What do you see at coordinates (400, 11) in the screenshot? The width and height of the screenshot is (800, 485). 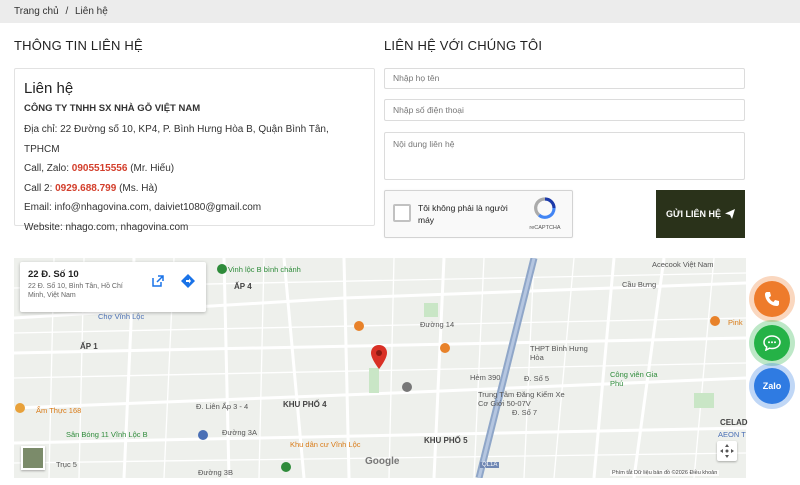 I see `breadcrumb: Trang chủ / Liên hệ` at bounding box center [400, 11].